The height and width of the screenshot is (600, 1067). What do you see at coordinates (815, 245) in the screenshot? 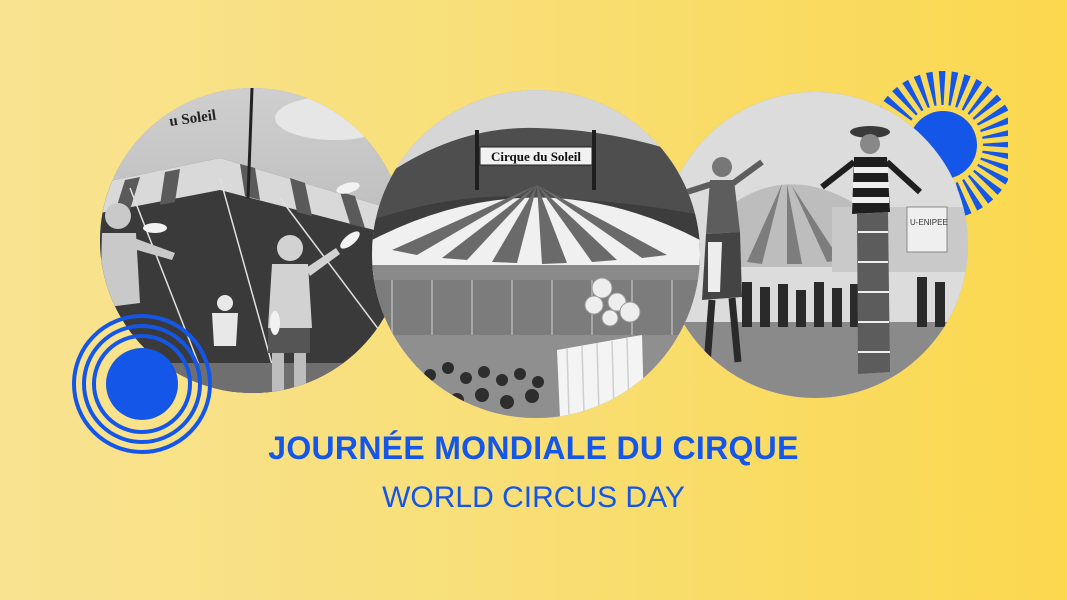
I see `stilt-walker-photo: U-ENIPEE` at bounding box center [815, 245].